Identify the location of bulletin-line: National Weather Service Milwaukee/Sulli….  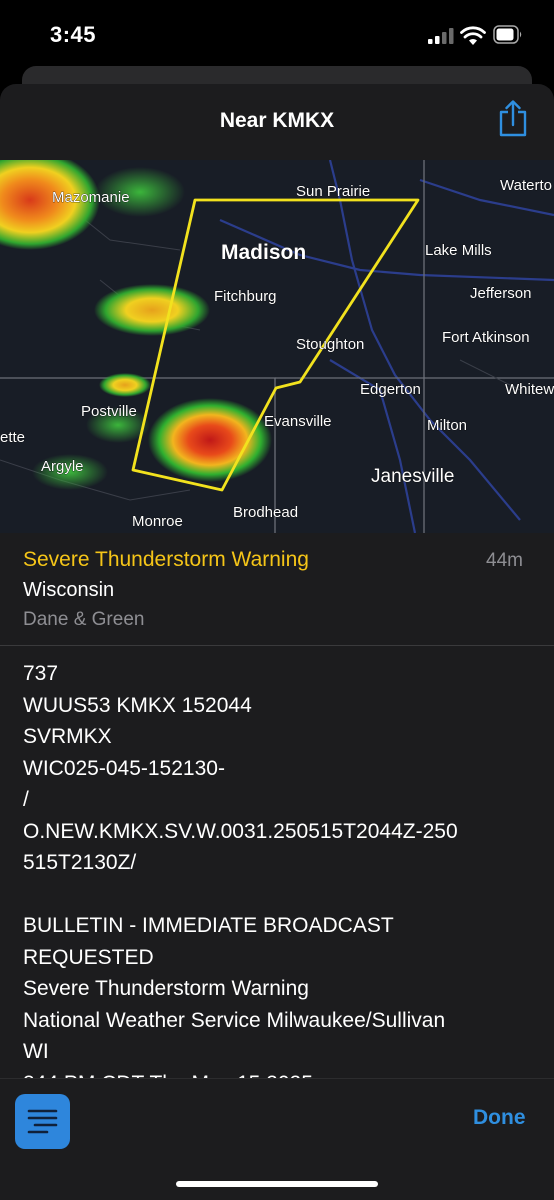
(234, 1020).